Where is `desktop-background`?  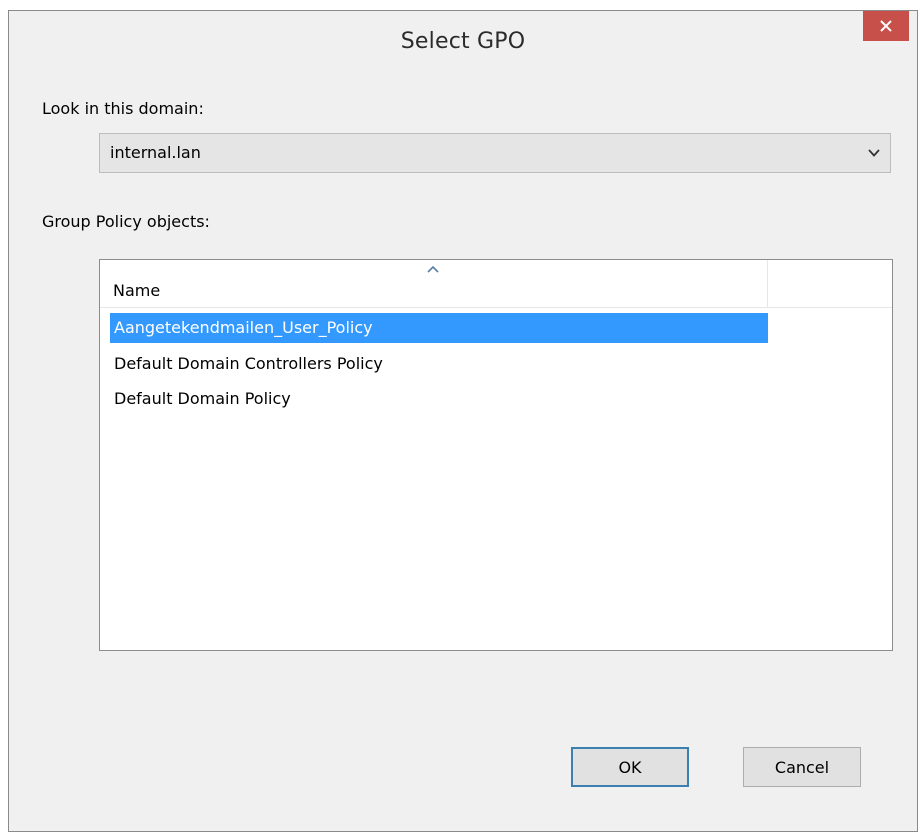 desktop-background is located at coordinates (460, 5).